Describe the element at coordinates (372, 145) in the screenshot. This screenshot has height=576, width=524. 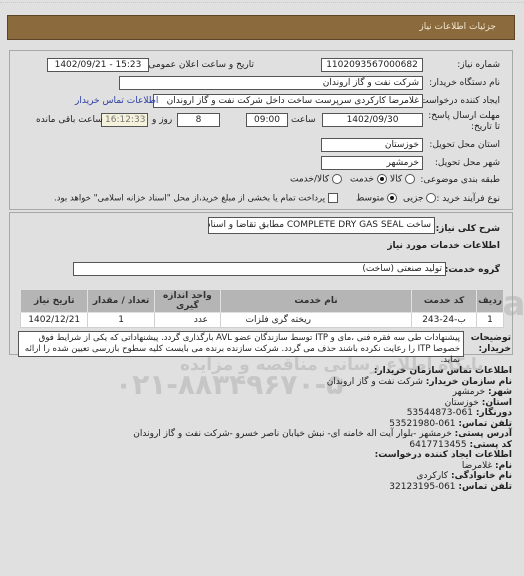
I see `province-field: خوزستان` at that location.